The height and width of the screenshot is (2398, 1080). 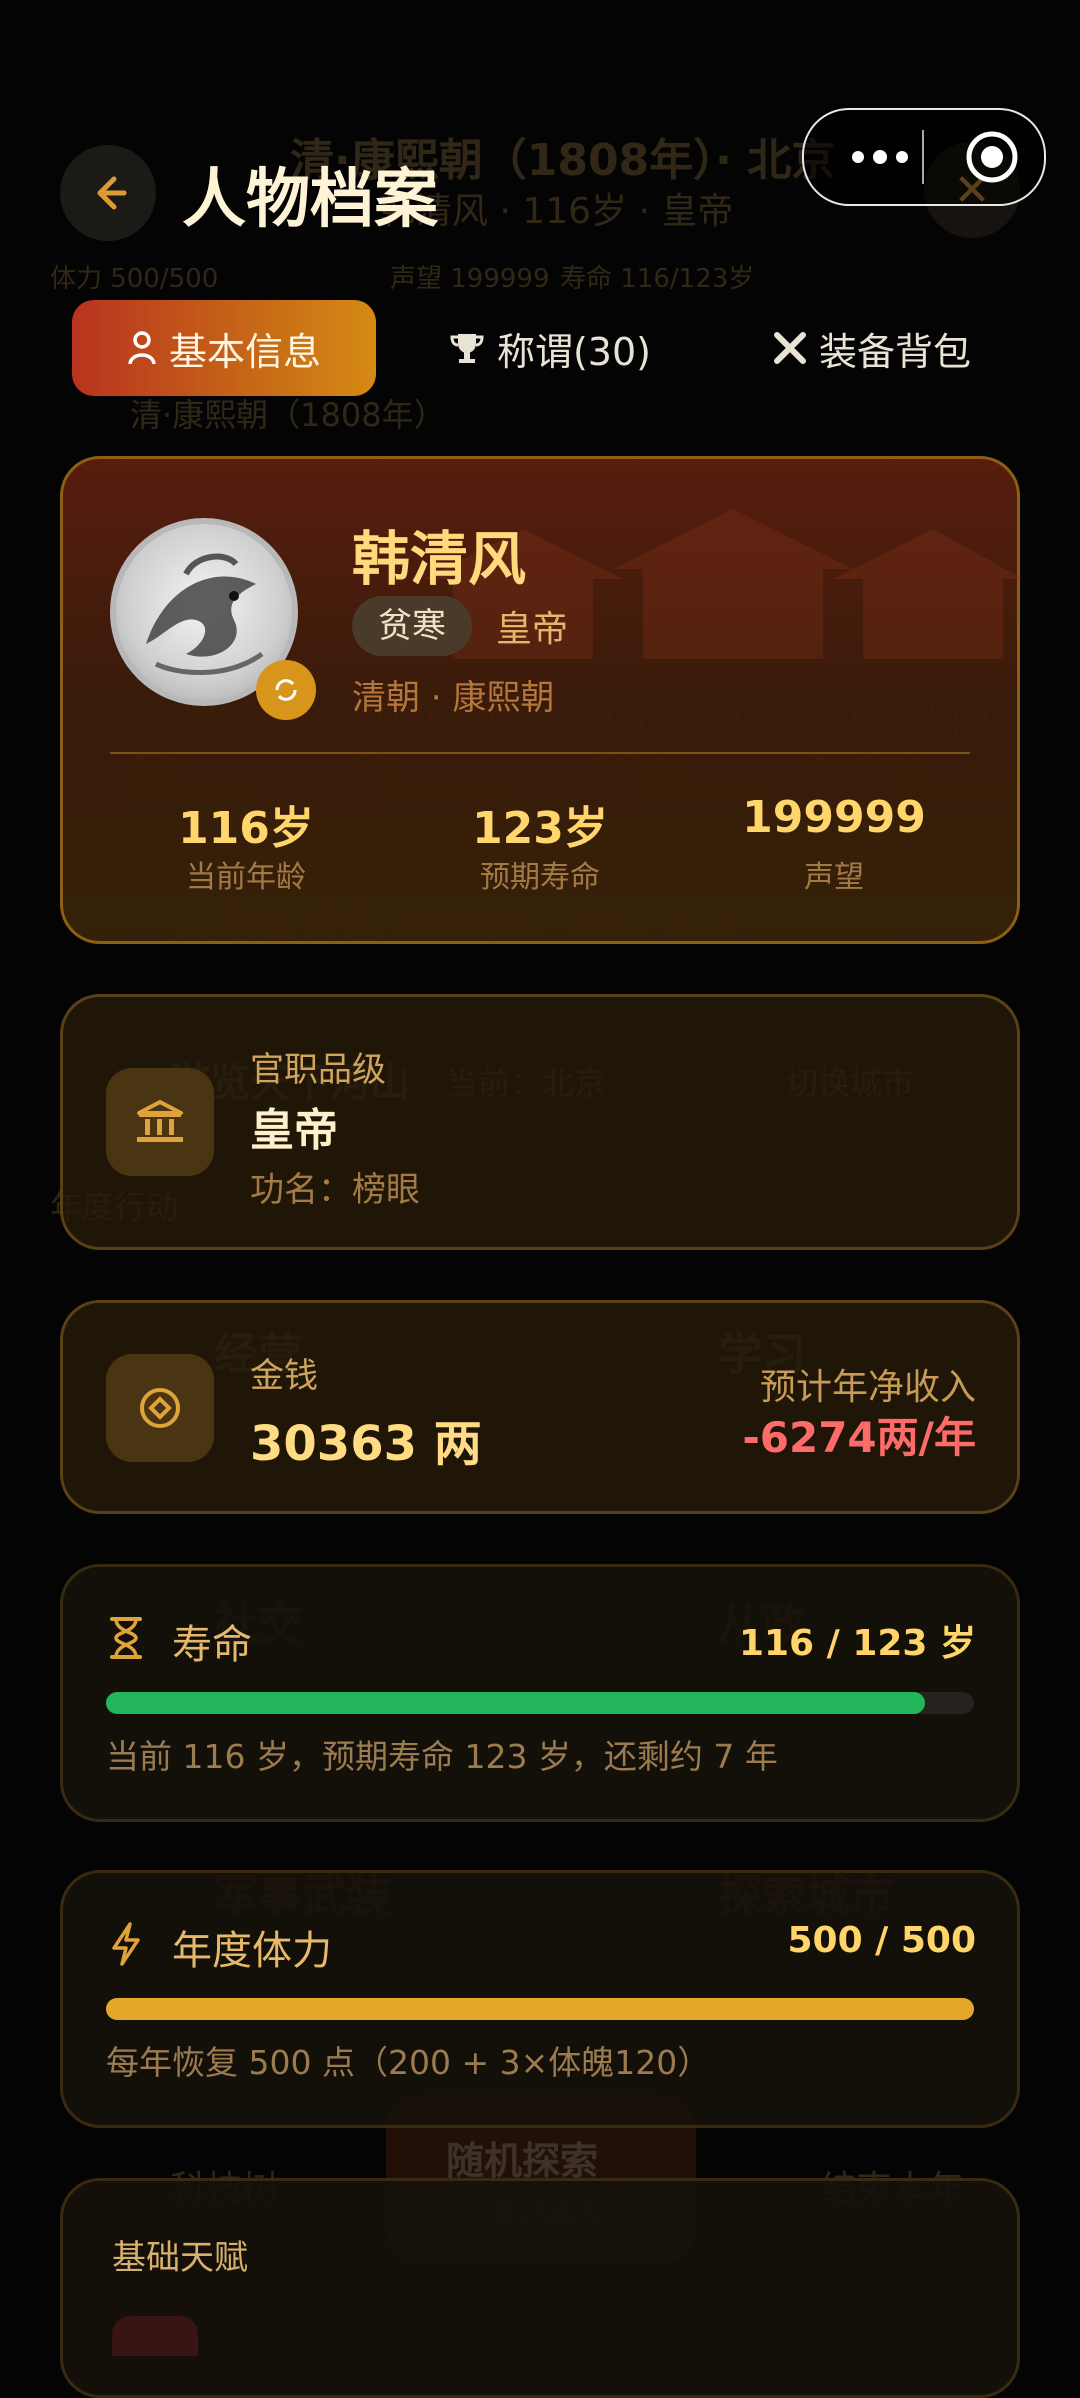 What do you see at coordinates (789, 348) in the screenshot?
I see `crossed-swords-icon` at bounding box center [789, 348].